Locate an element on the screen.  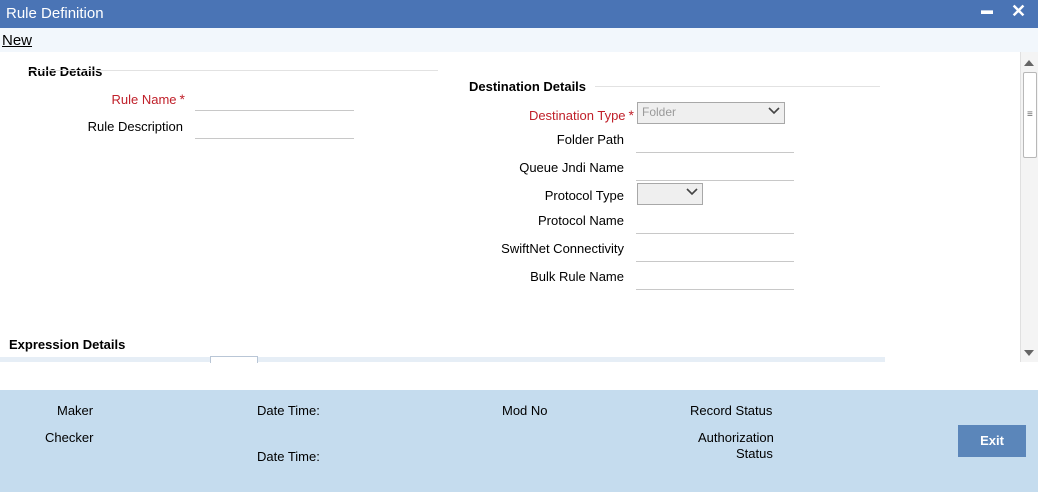
rule-details-heading: Rule Details is located at coordinates (65, 71).